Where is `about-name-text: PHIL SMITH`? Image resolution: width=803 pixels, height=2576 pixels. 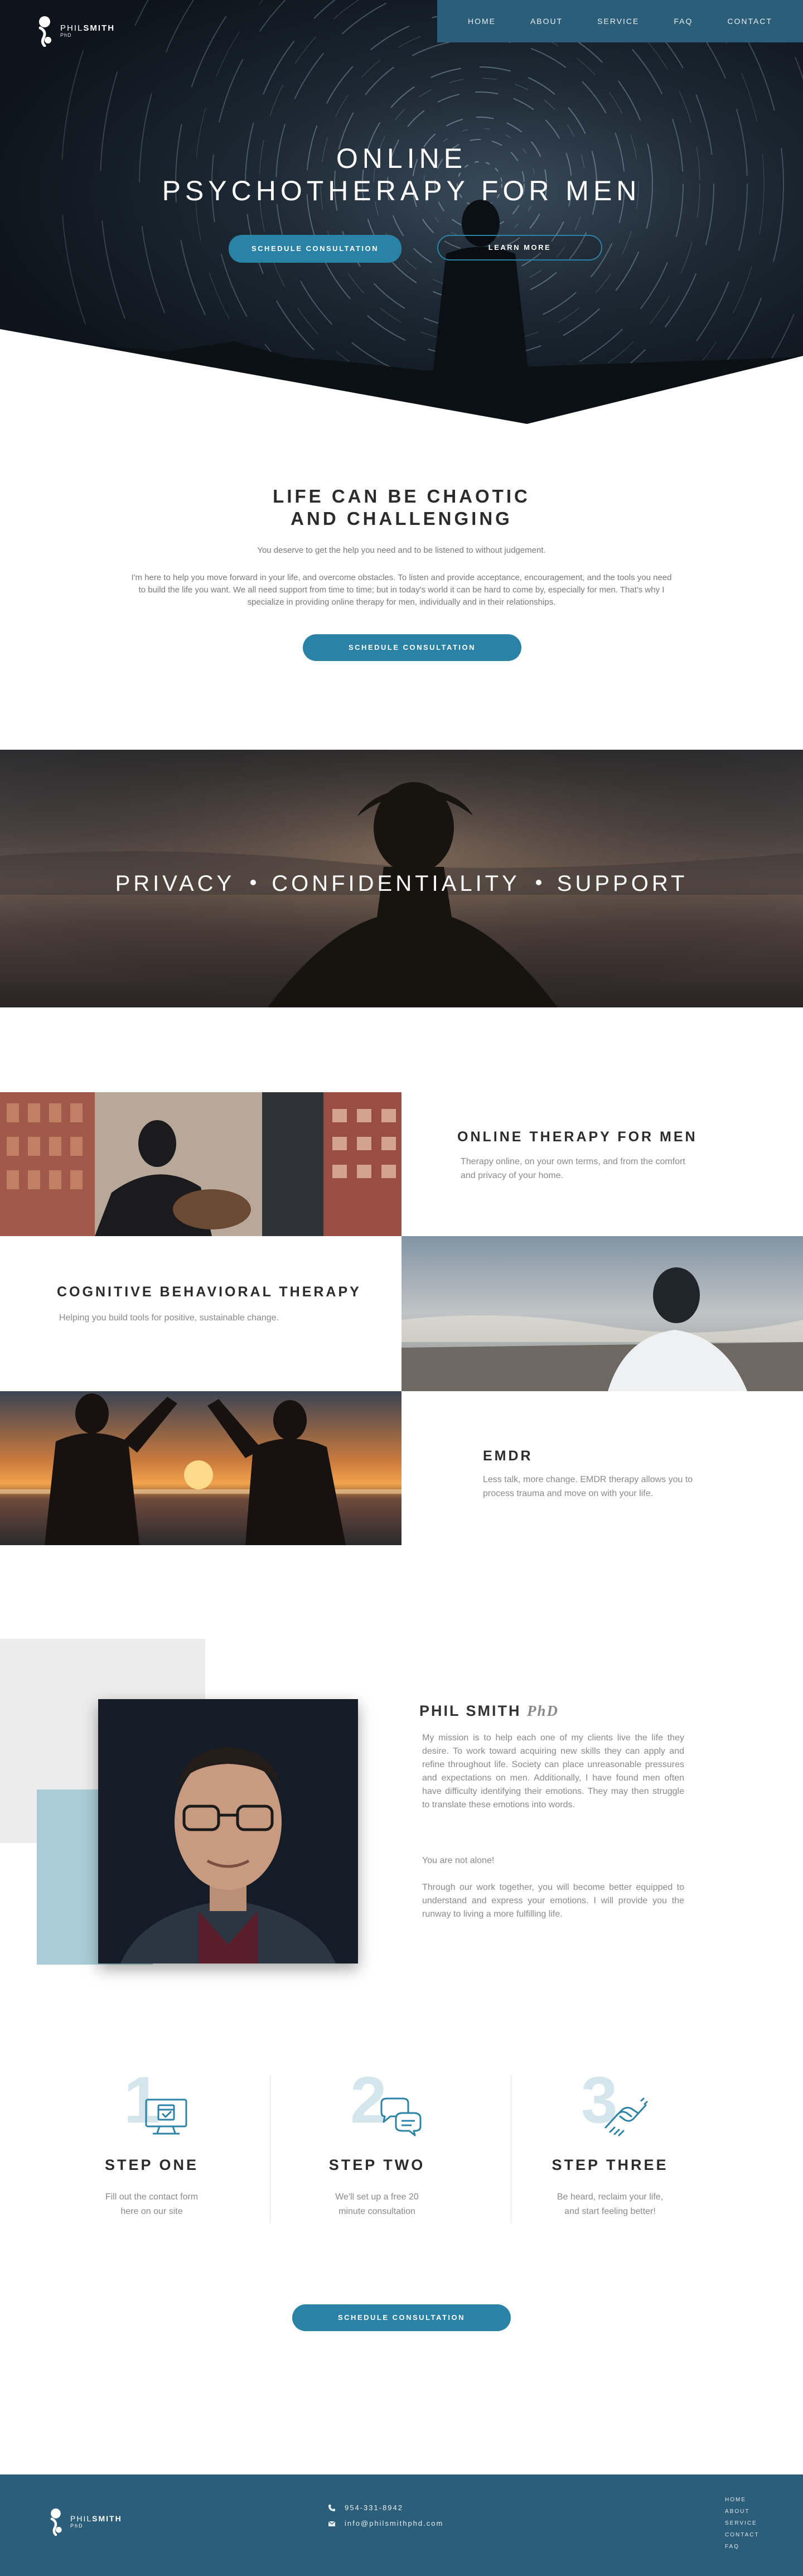 about-name-text: PHIL SMITH is located at coordinates (470, 1710).